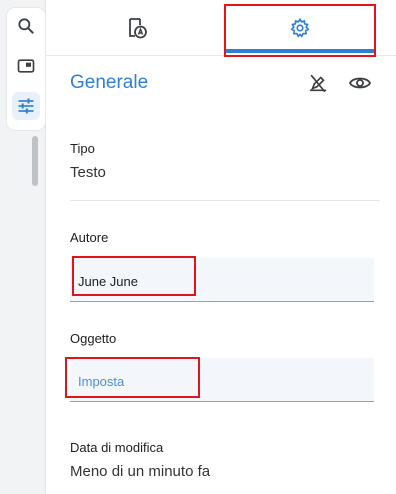 The width and height of the screenshot is (396, 494). What do you see at coordinates (35, 161) in the screenshot?
I see `rail-scrollbar` at bounding box center [35, 161].